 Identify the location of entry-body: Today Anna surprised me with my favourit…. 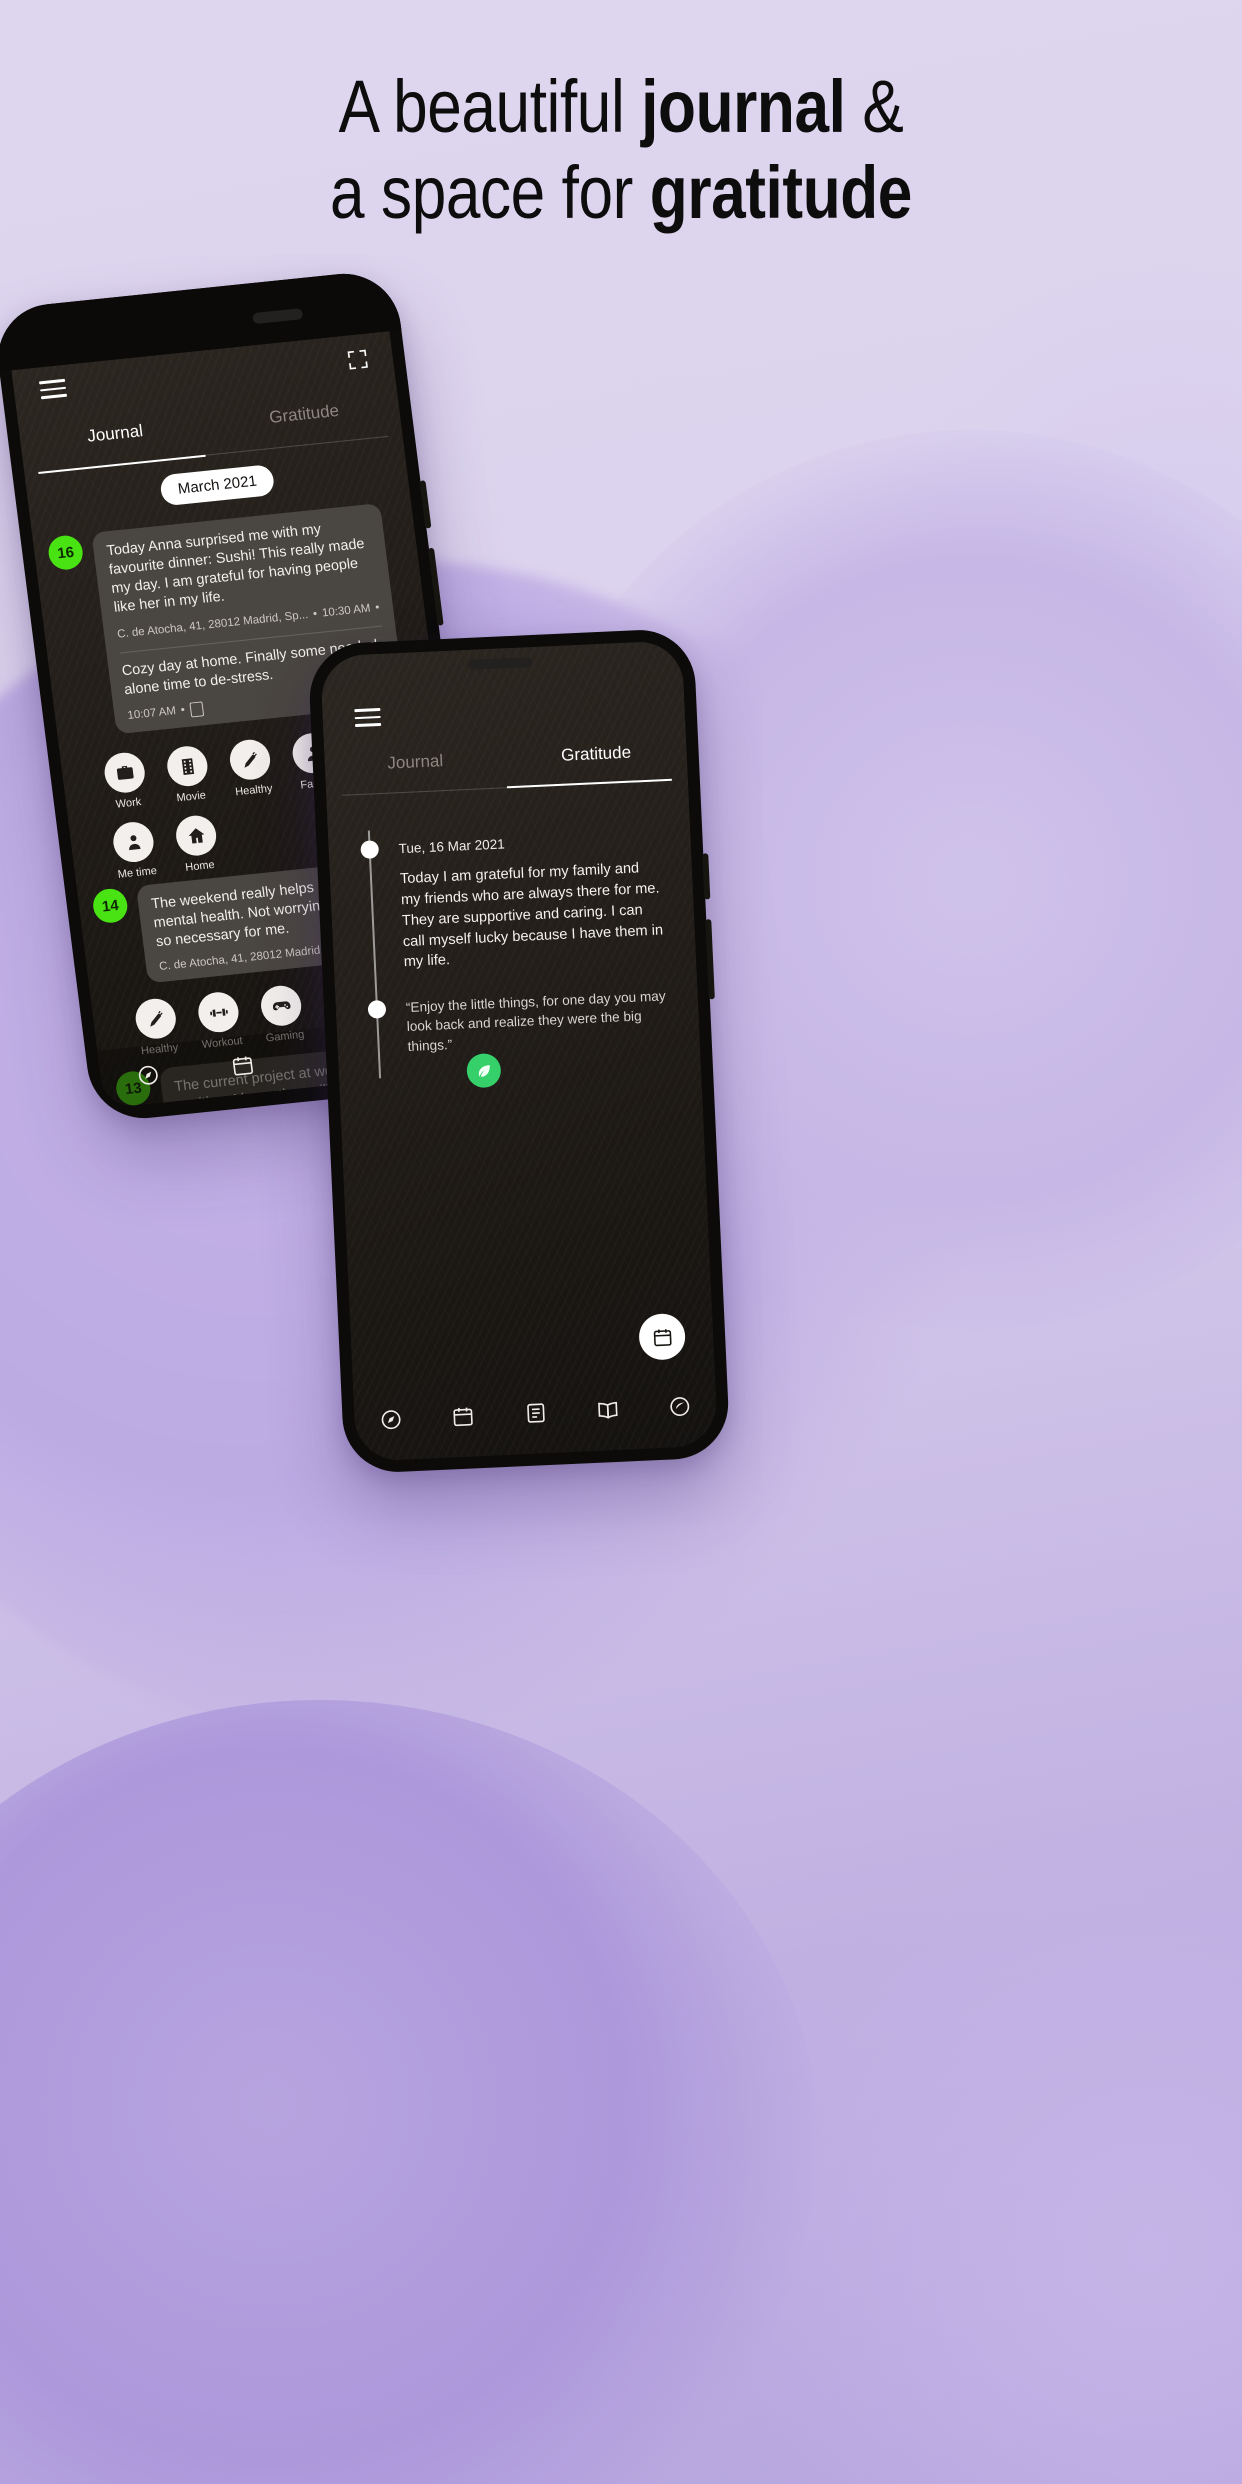
(235, 569).